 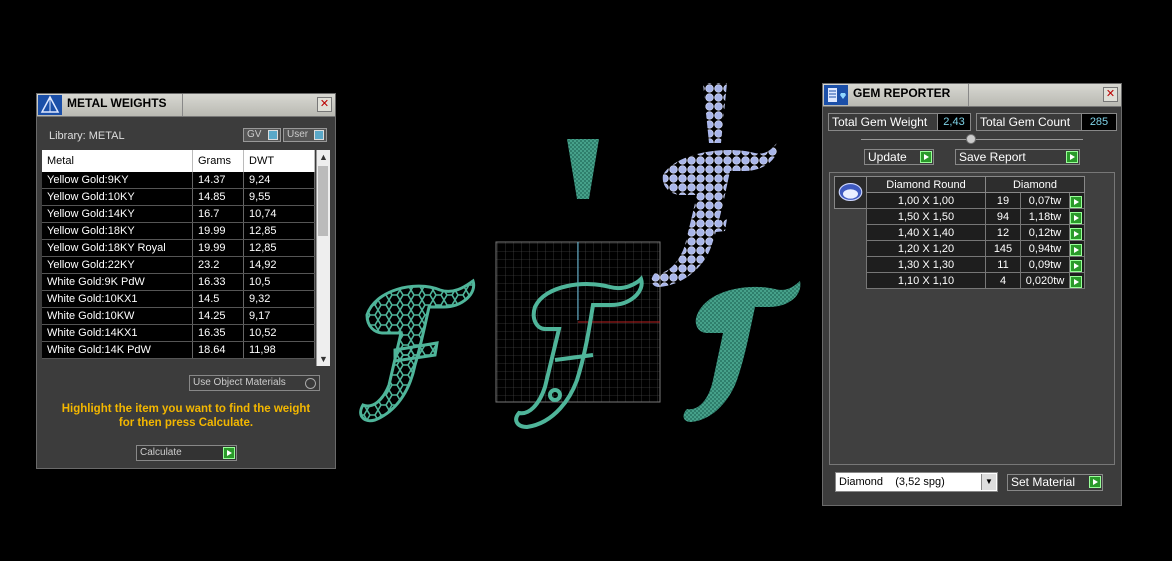 I want to click on gem-table-row: 1,50 X 1,50 94 1,18tw, so click(x=975, y=216).